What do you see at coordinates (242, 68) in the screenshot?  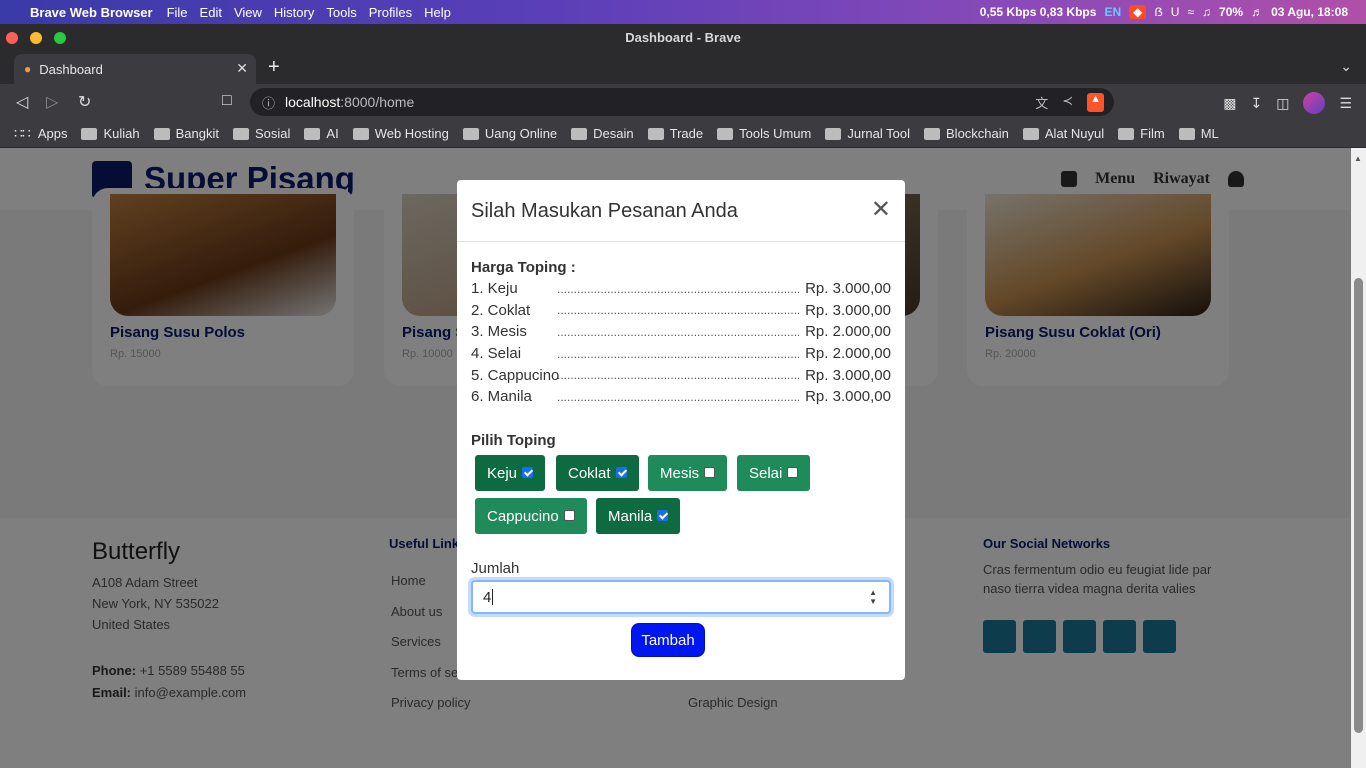 I see `close-tab-icon: ✕` at bounding box center [242, 68].